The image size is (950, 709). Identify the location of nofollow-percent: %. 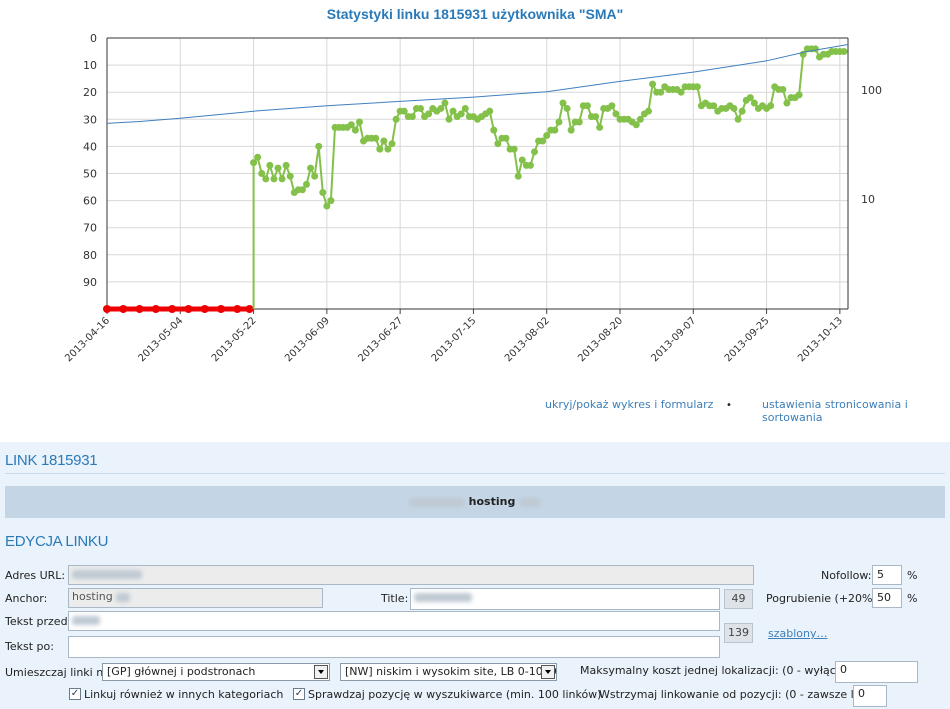
(912, 575).